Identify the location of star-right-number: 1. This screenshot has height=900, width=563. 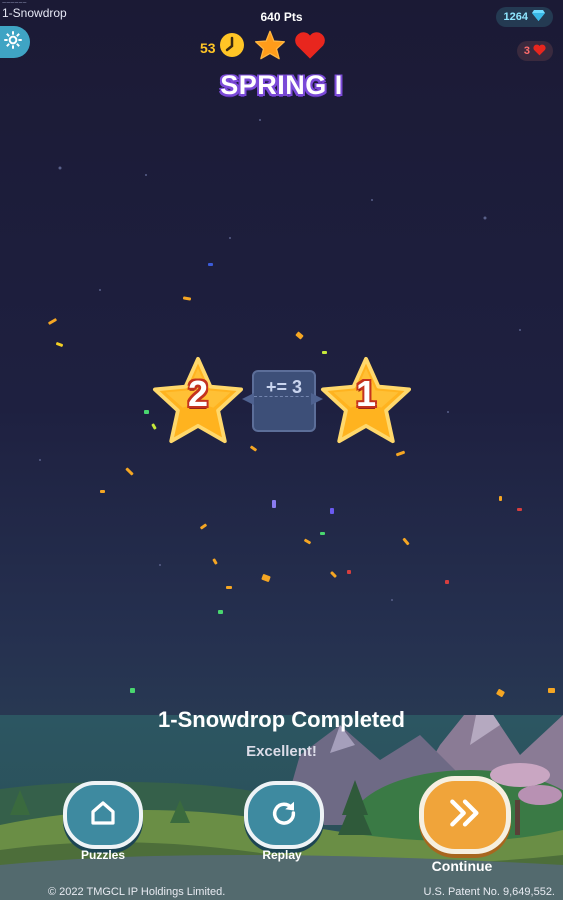
(366, 393).